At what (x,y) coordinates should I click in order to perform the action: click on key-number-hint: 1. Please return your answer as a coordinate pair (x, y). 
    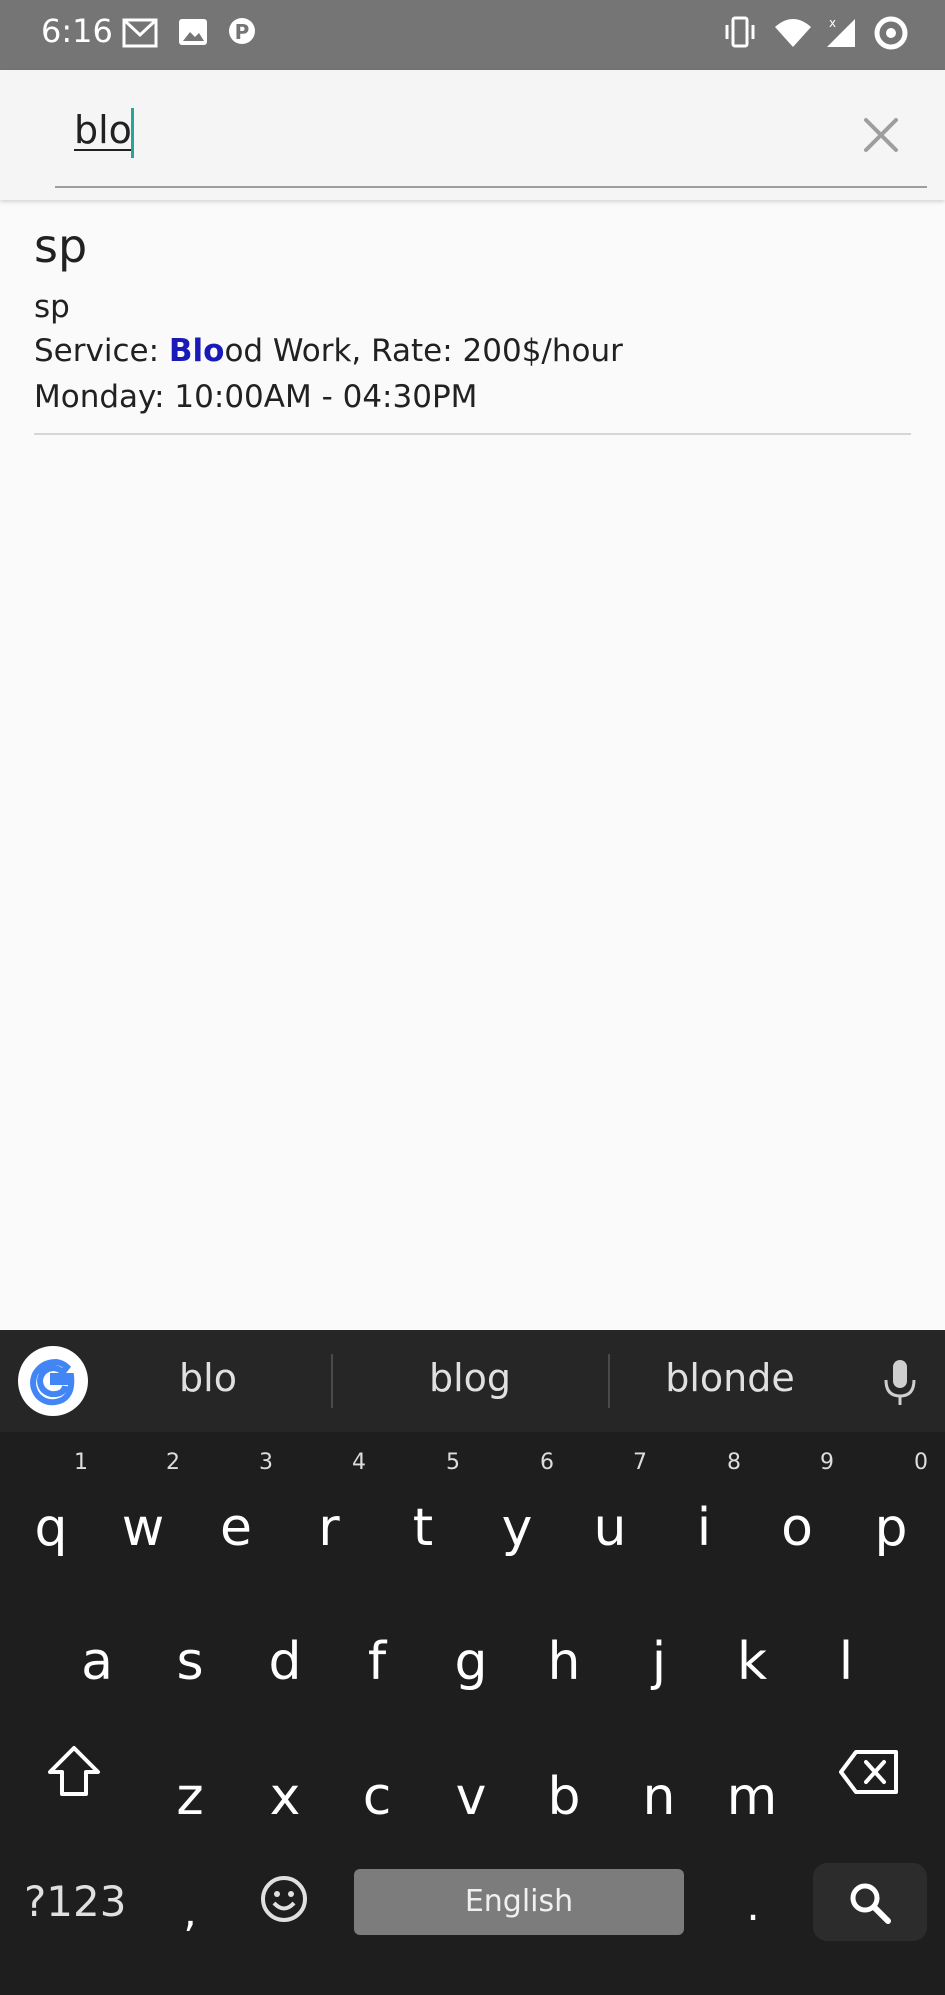
    Looking at the image, I should click on (81, 1462).